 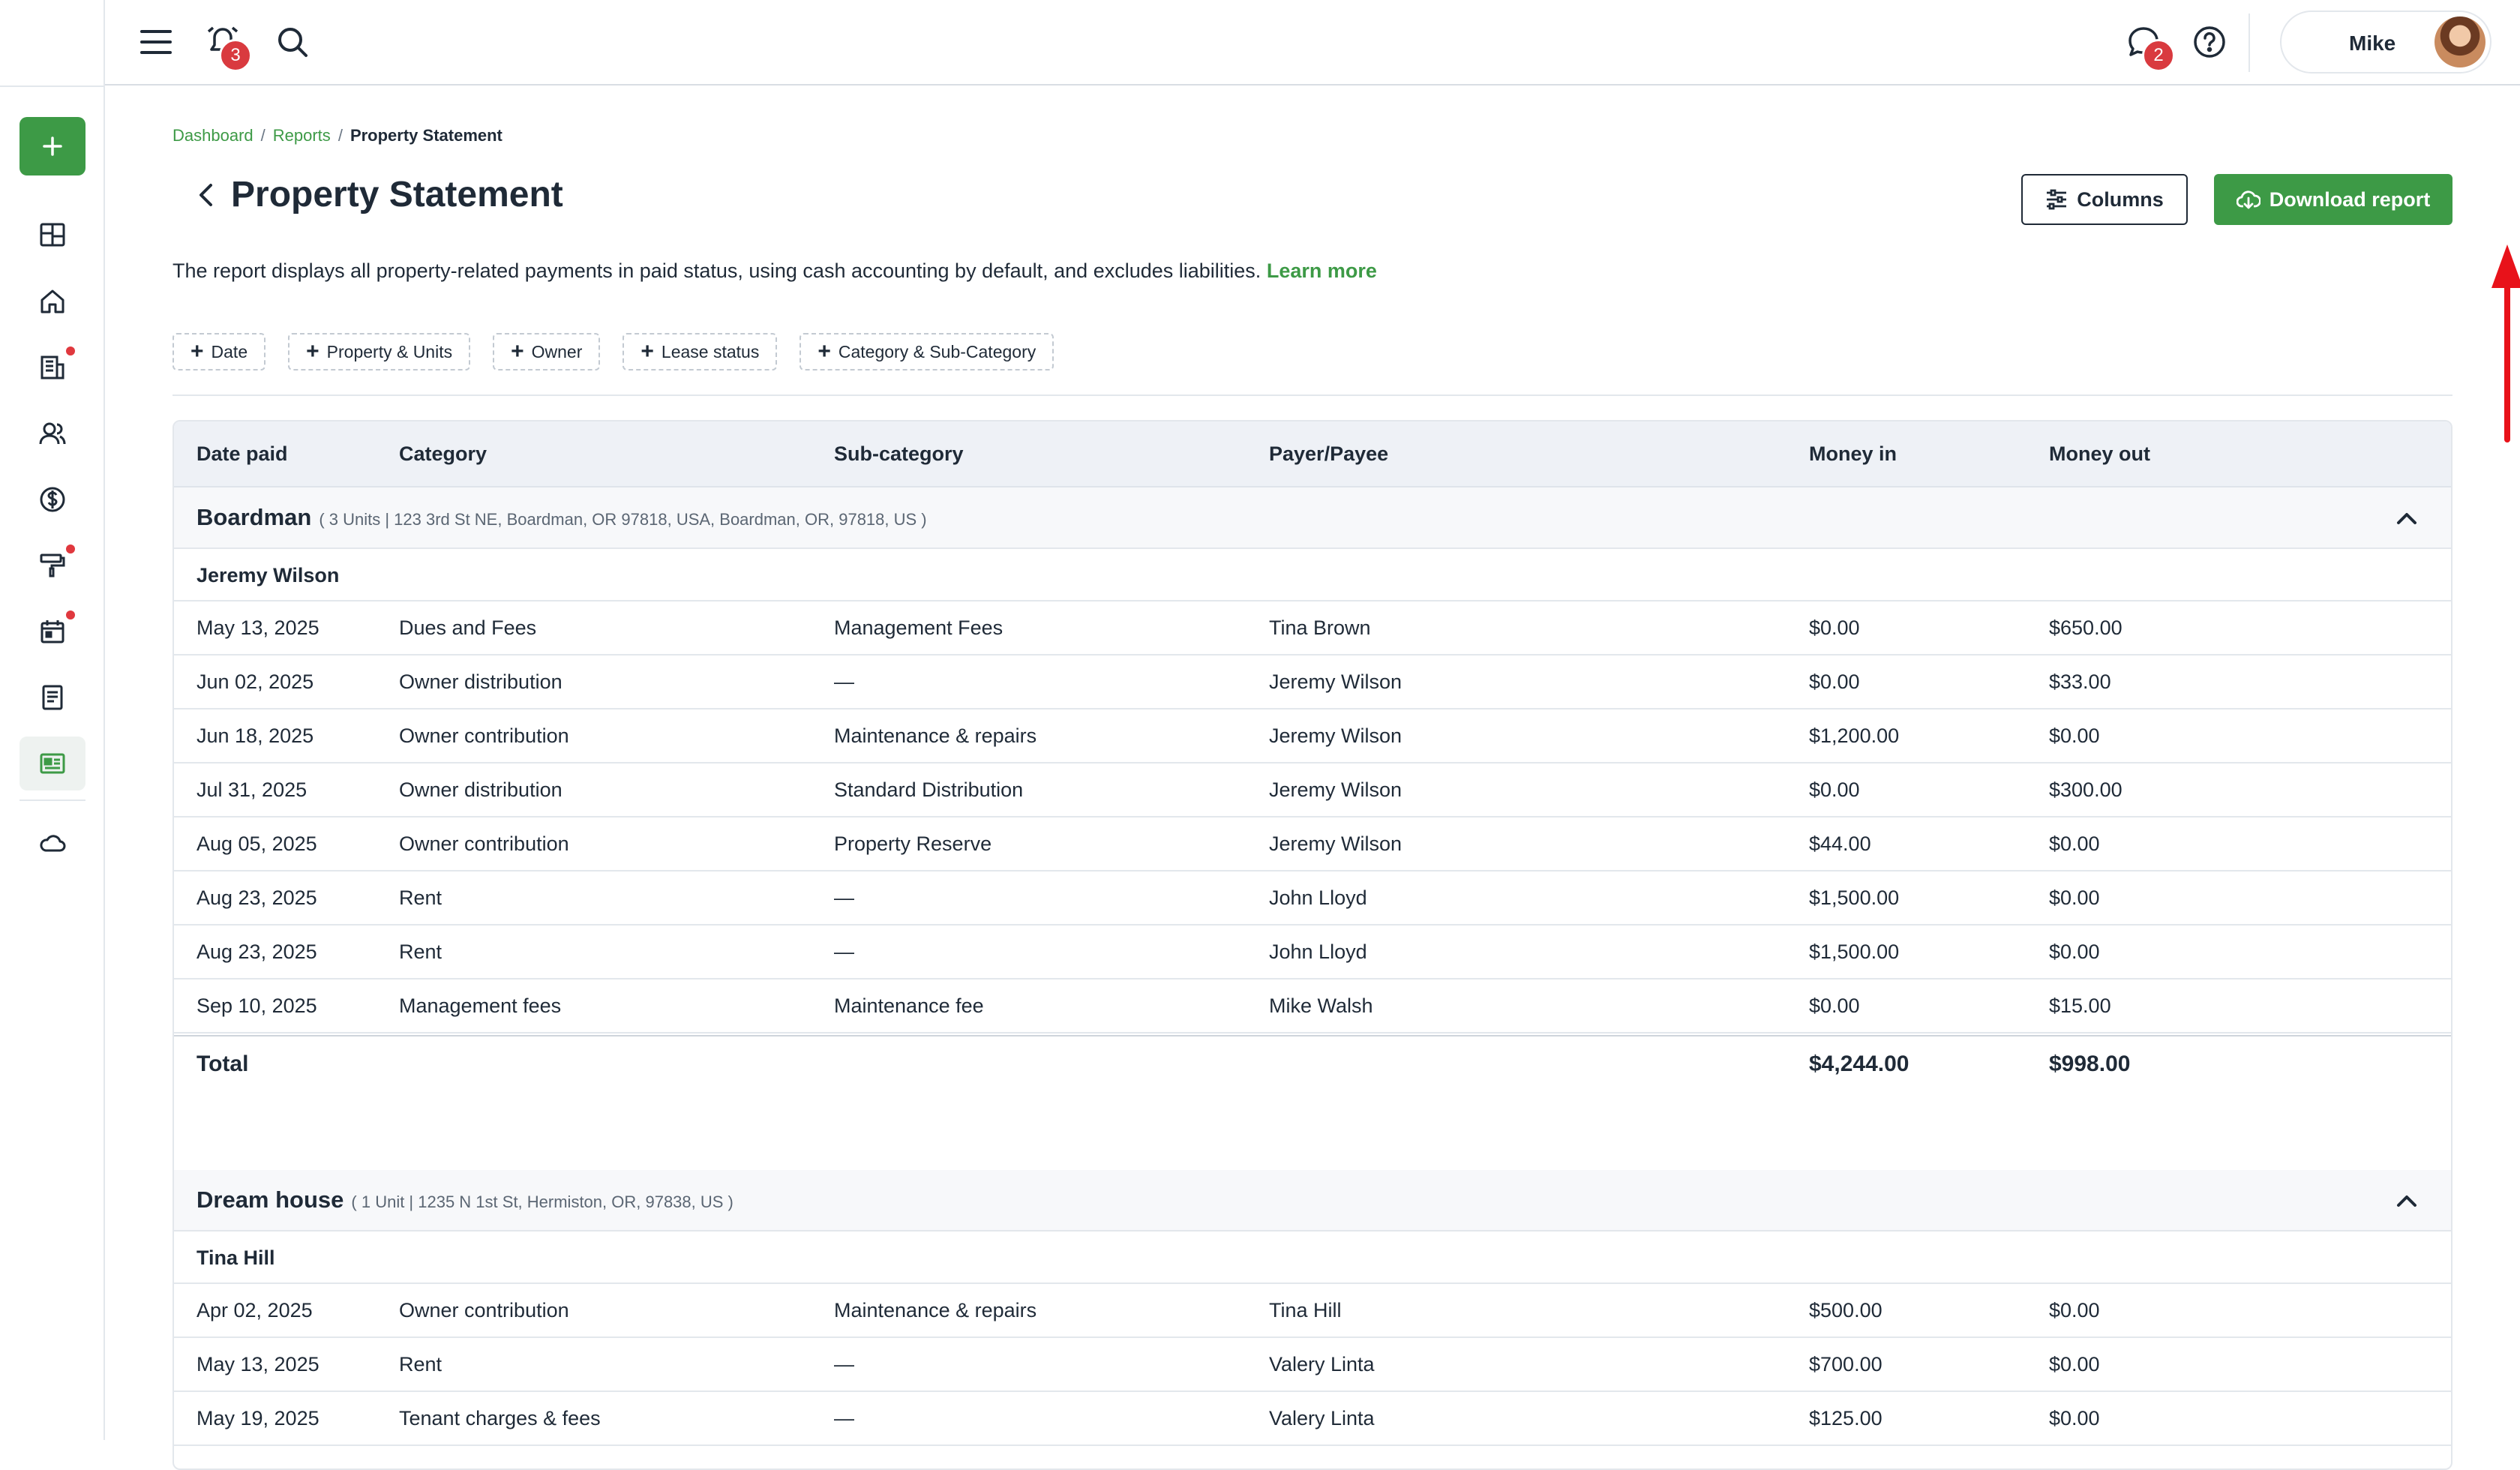 I want to click on row-date: Jul 31, 2025, so click(x=252, y=789).